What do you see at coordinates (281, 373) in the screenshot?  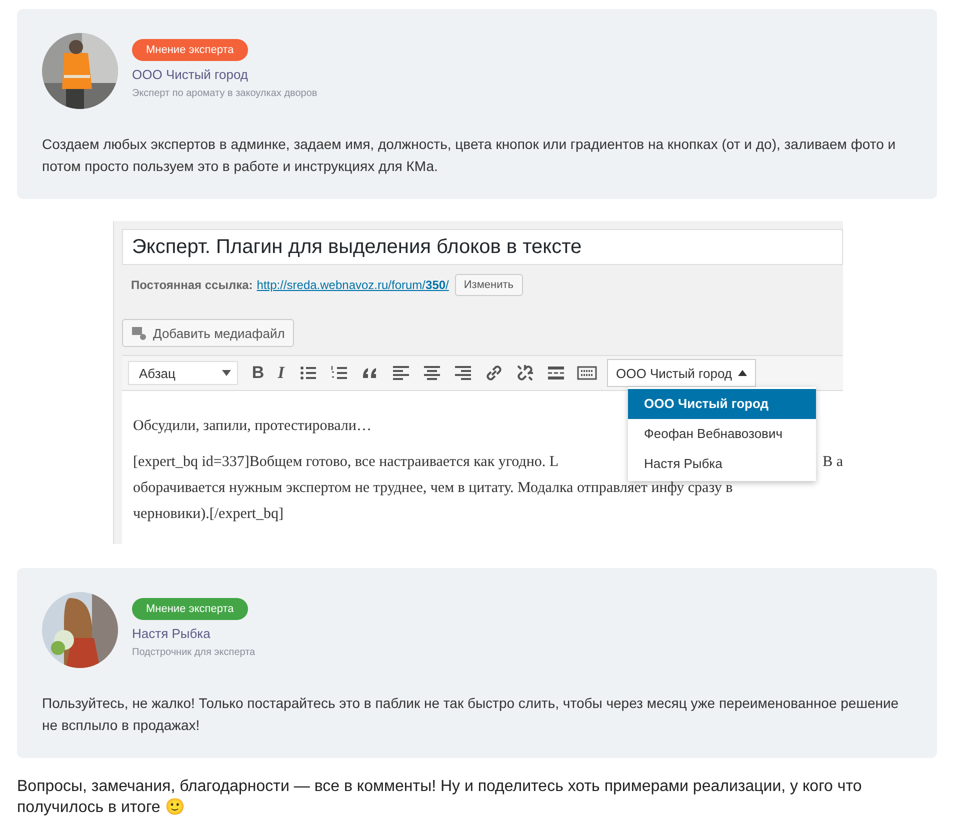 I see `italic-button: I` at bounding box center [281, 373].